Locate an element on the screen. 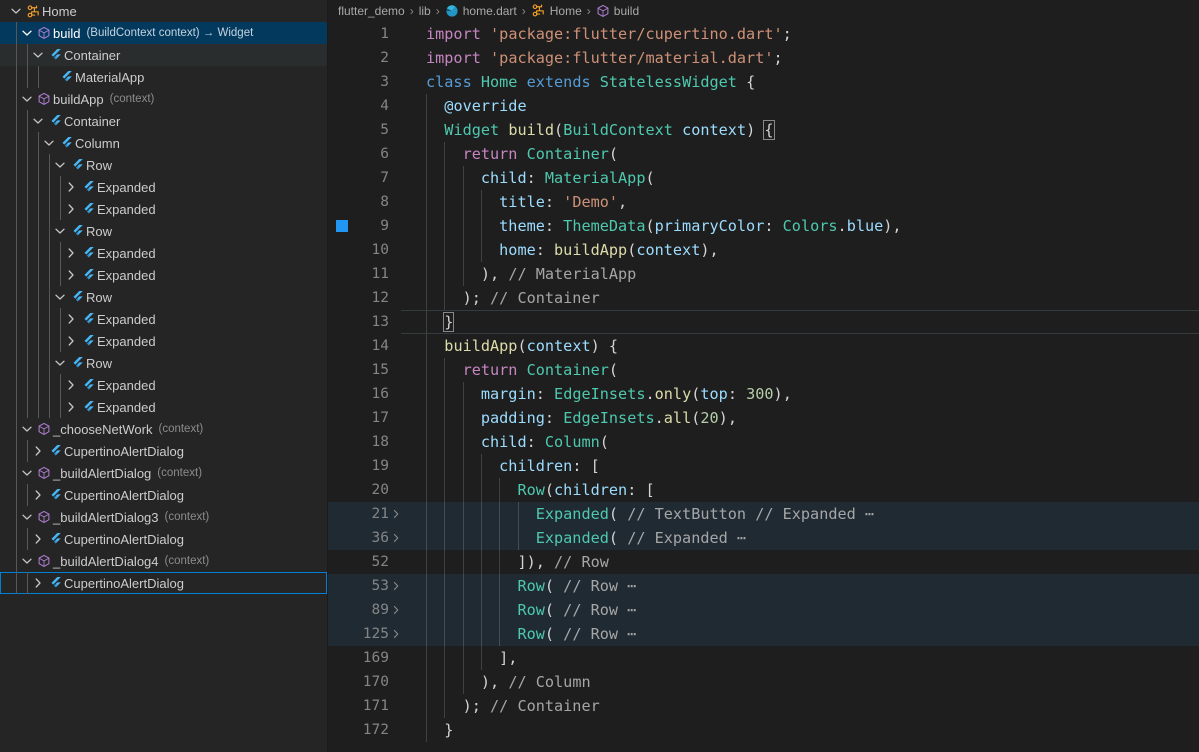  code-line: 169 ], is located at coordinates (763, 658).